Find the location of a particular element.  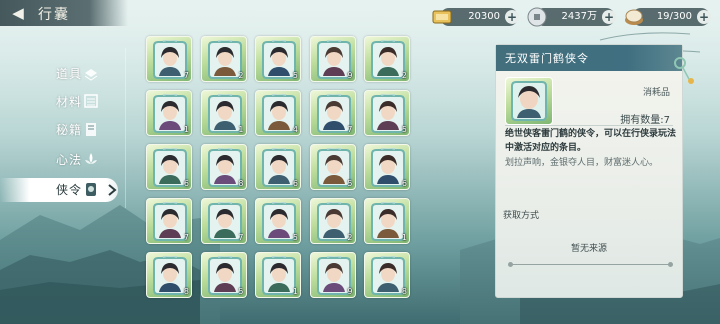

silver-coin-icon is located at coordinates (537, 17).